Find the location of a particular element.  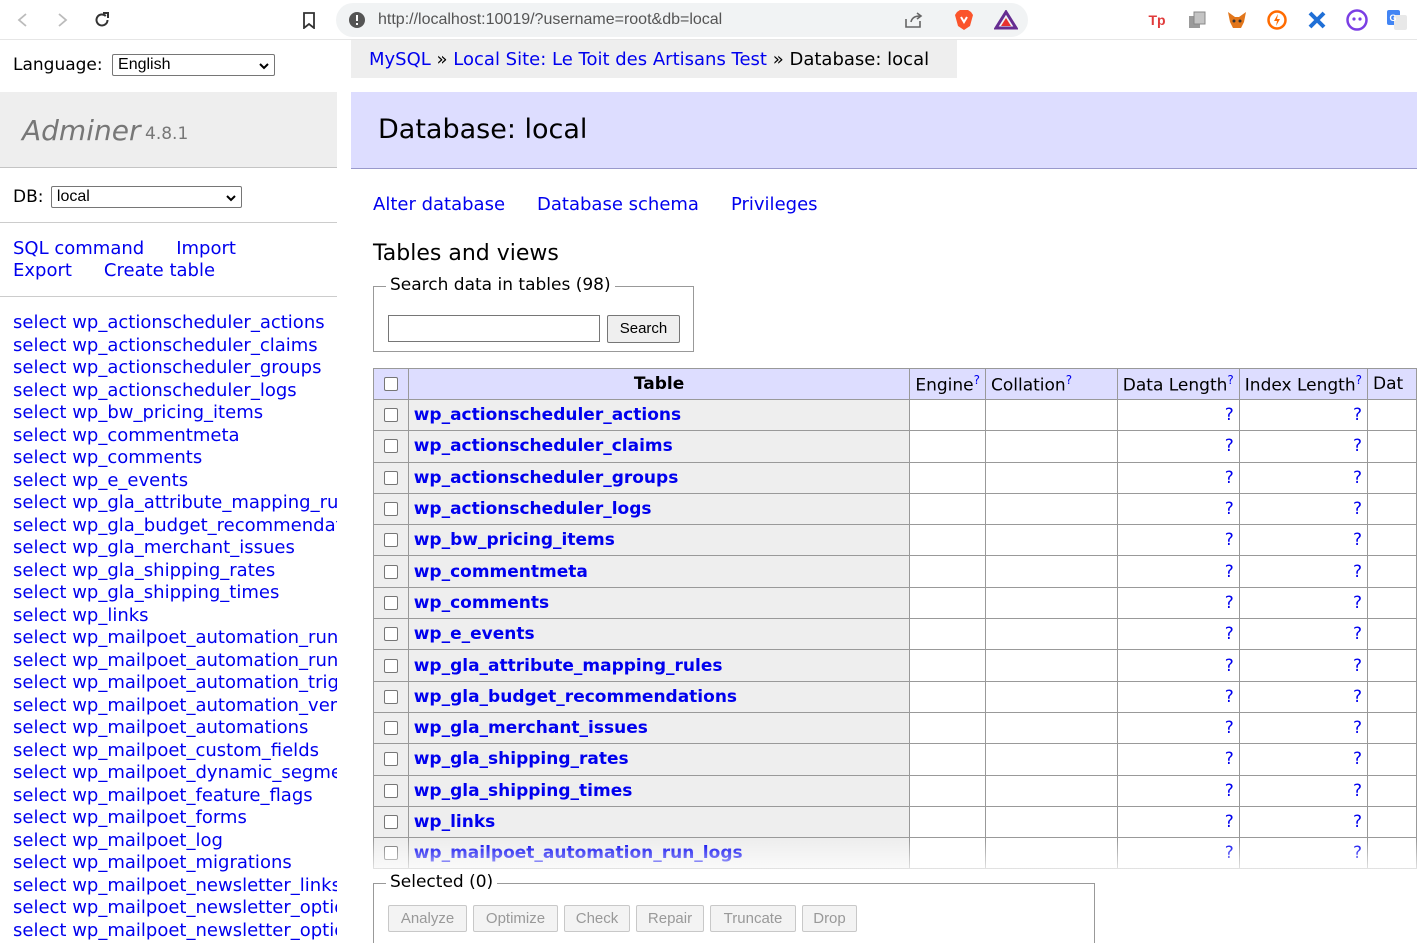

repair-button: Repair is located at coordinates (670, 918).